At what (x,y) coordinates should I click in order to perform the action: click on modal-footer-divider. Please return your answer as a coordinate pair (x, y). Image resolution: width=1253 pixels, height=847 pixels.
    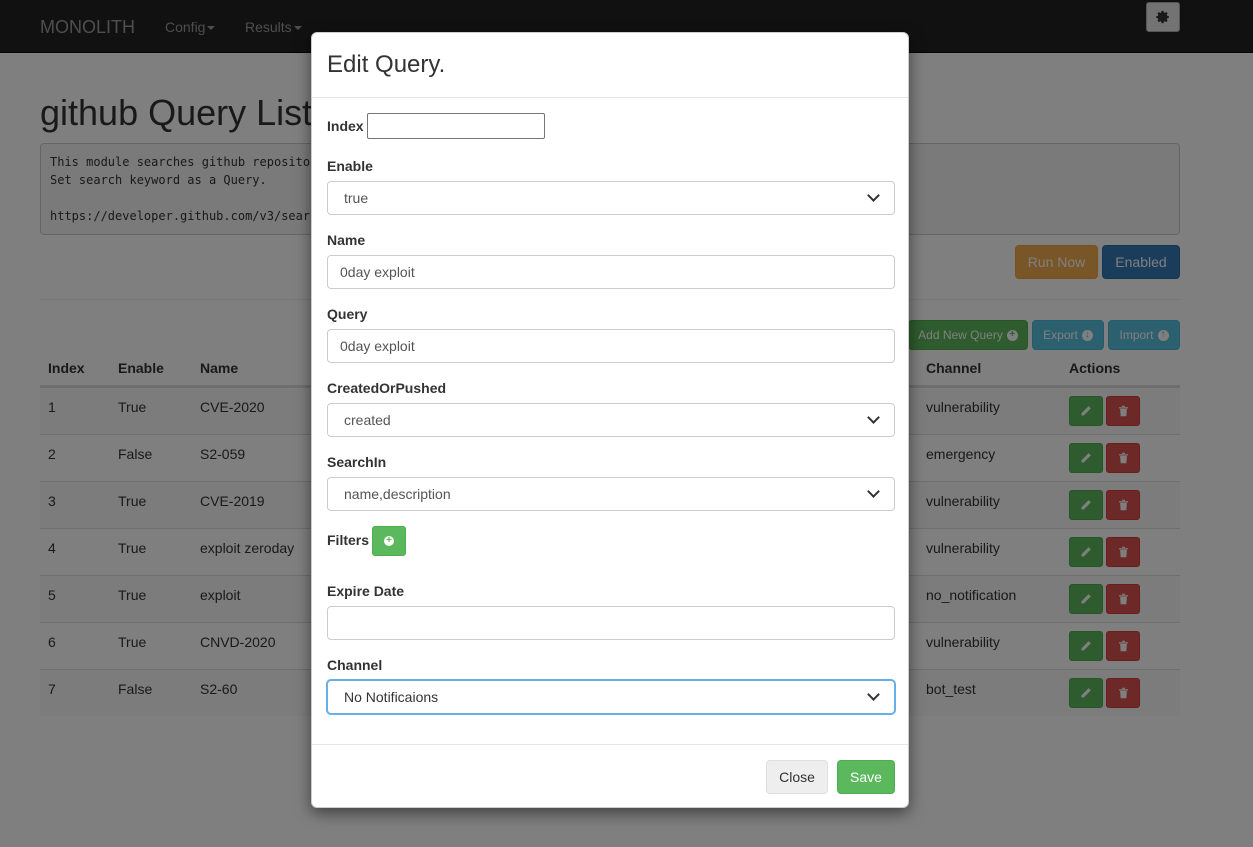
    Looking at the image, I should click on (610, 744).